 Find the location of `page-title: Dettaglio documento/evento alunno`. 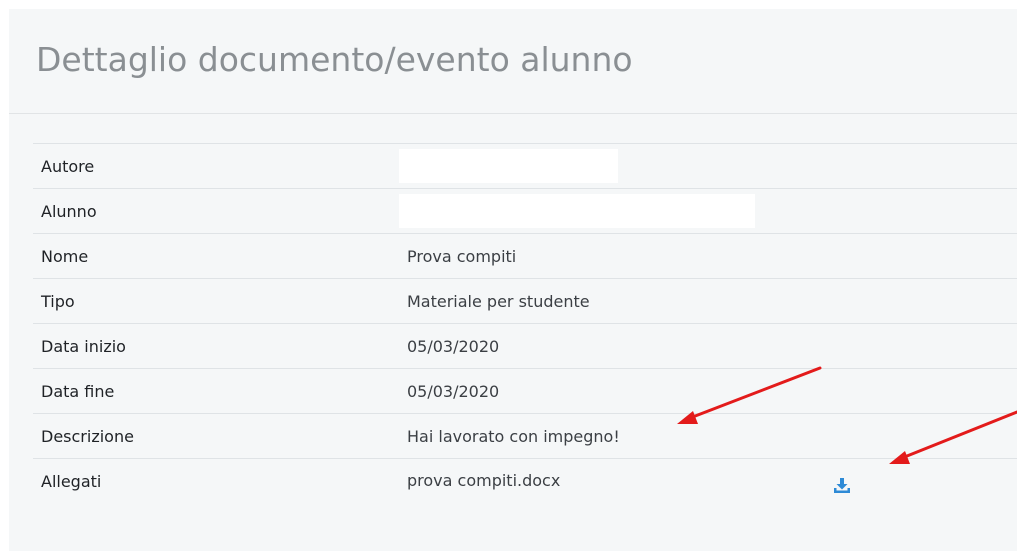

page-title: Dettaglio documento/evento alunno is located at coordinates (334, 59).